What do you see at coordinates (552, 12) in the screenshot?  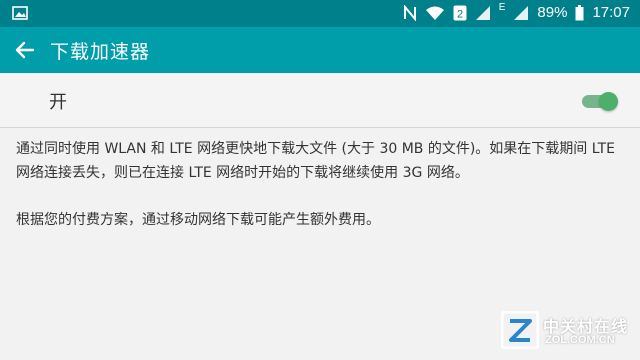 I see `battery-percent: 89%` at bounding box center [552, 12].